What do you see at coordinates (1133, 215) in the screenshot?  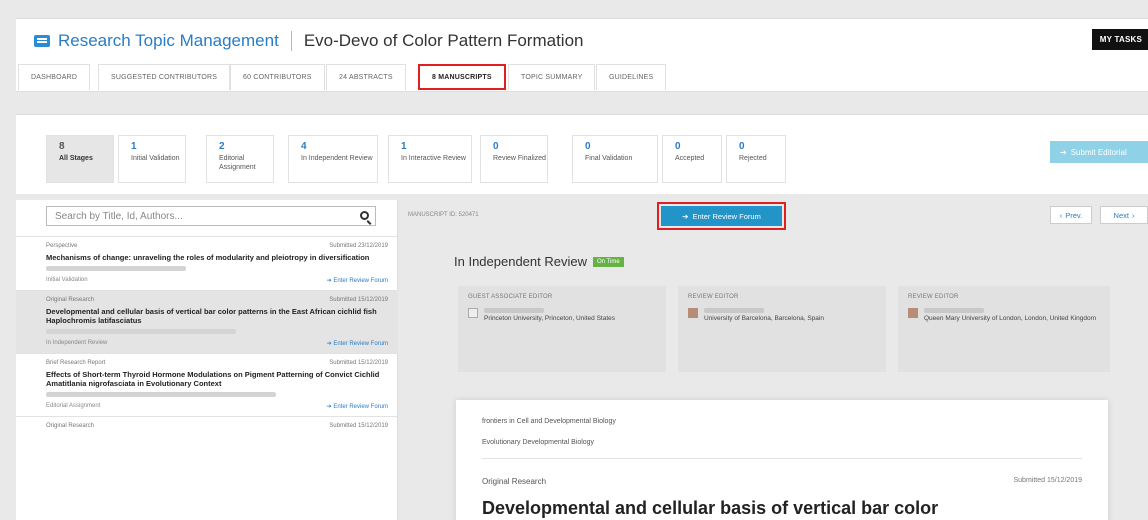 I see `chevron-right-icon: ›` at bounding box center [1133, 215].